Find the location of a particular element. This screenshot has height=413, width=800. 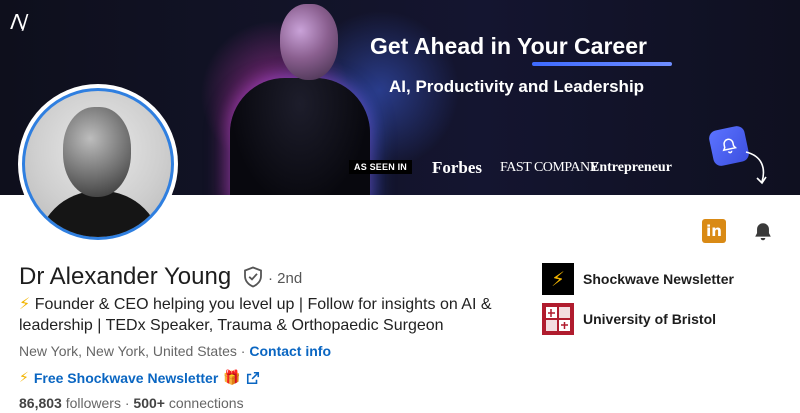

connections-count: 500+ is located at coordinates (149, 403).